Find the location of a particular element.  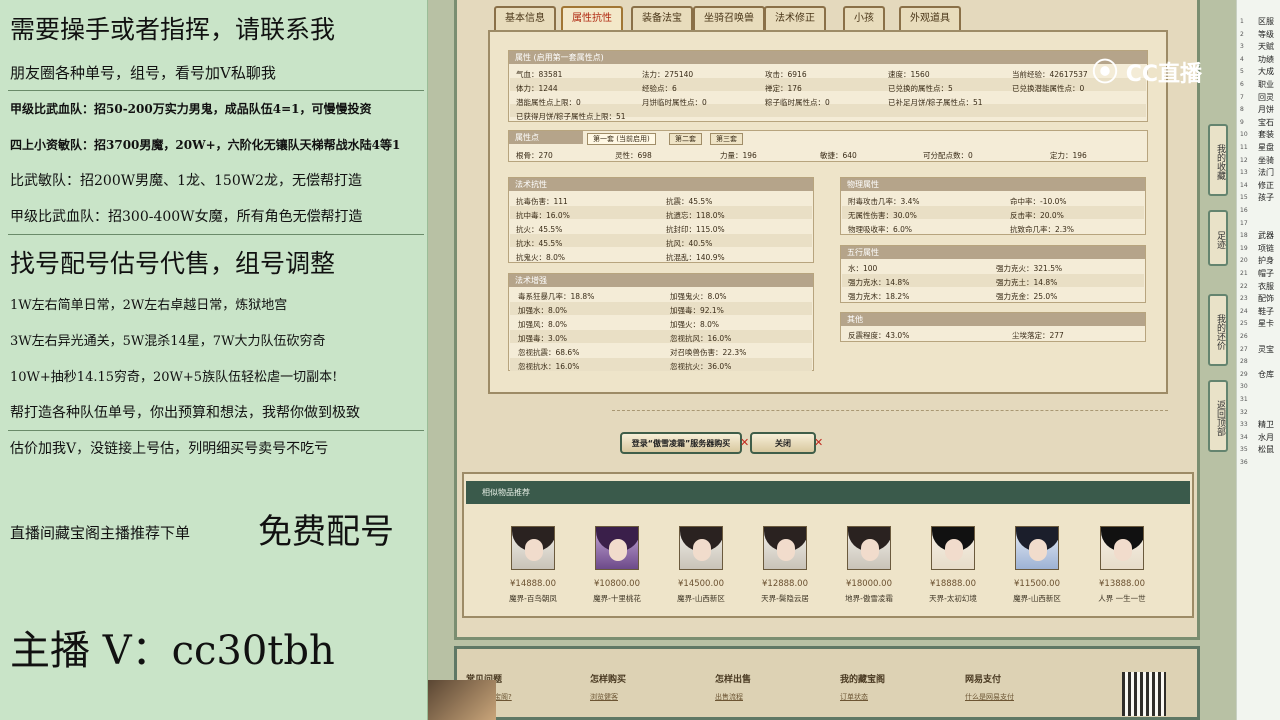

sheet-cell: 灵宝 is located at coordinates (1266, 349).